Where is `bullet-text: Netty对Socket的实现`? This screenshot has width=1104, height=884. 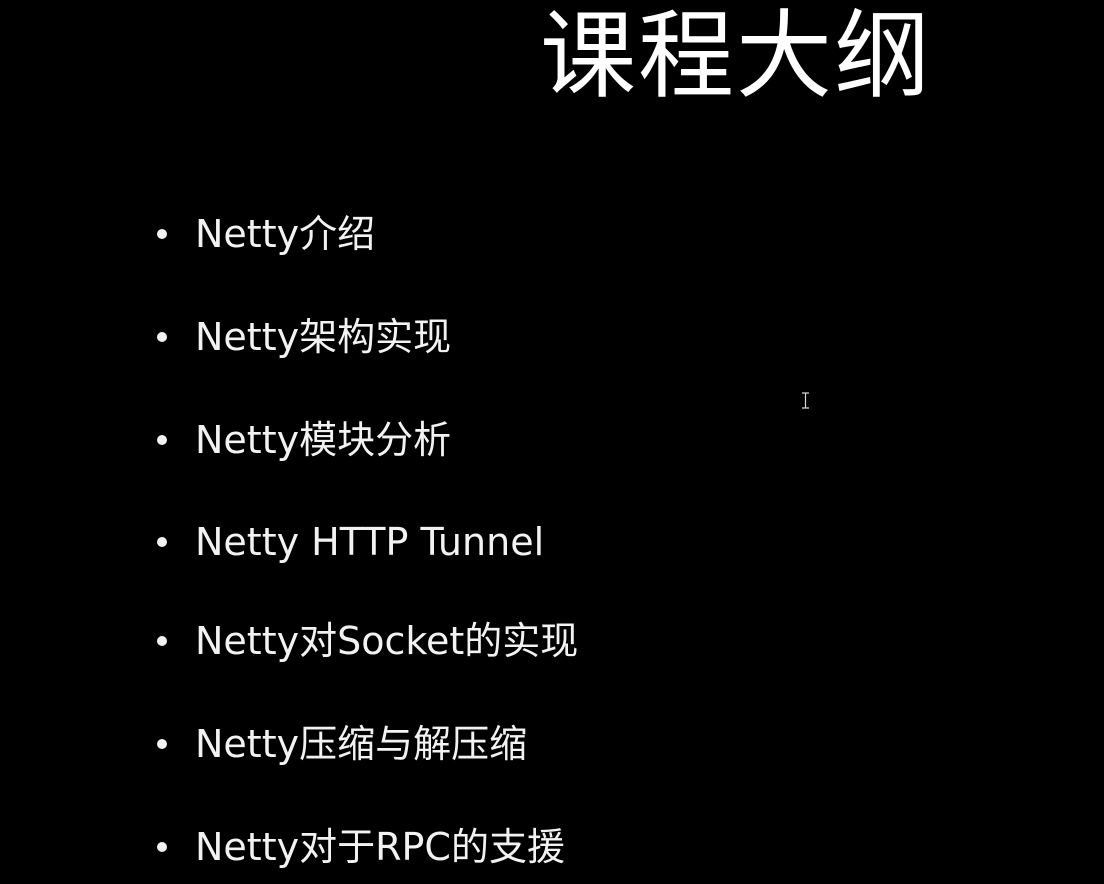
bullet-text: Netty对Socket的实现 is located at coordinates (387, 641).